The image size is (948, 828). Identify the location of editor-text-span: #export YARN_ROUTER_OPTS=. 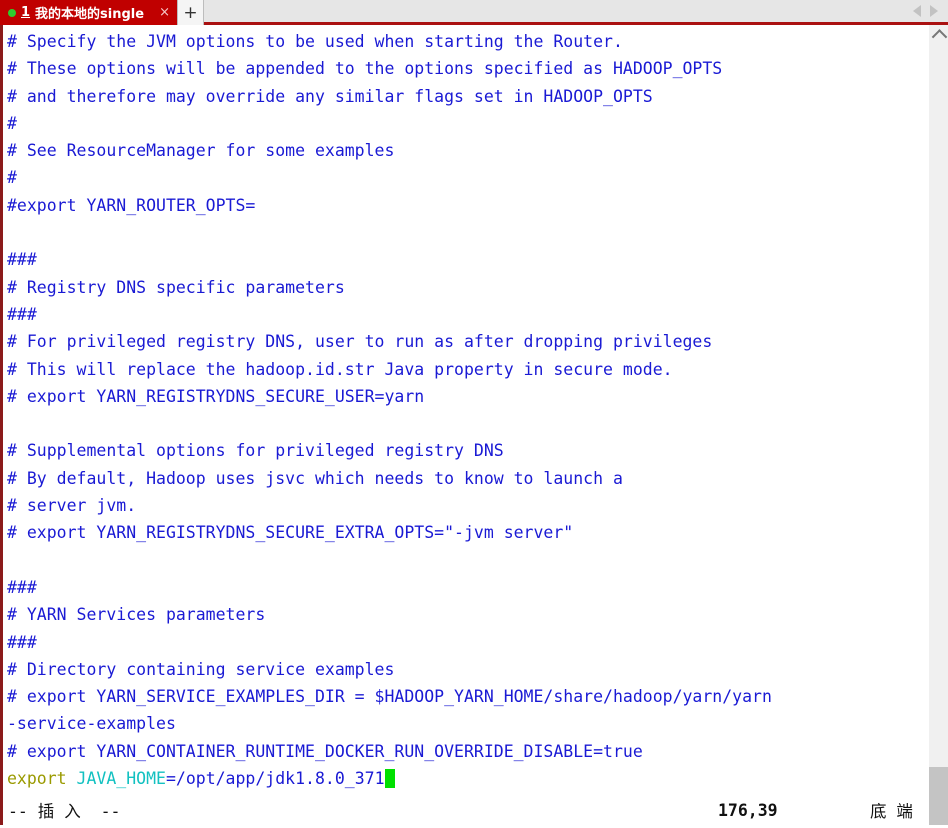
(131, 205).